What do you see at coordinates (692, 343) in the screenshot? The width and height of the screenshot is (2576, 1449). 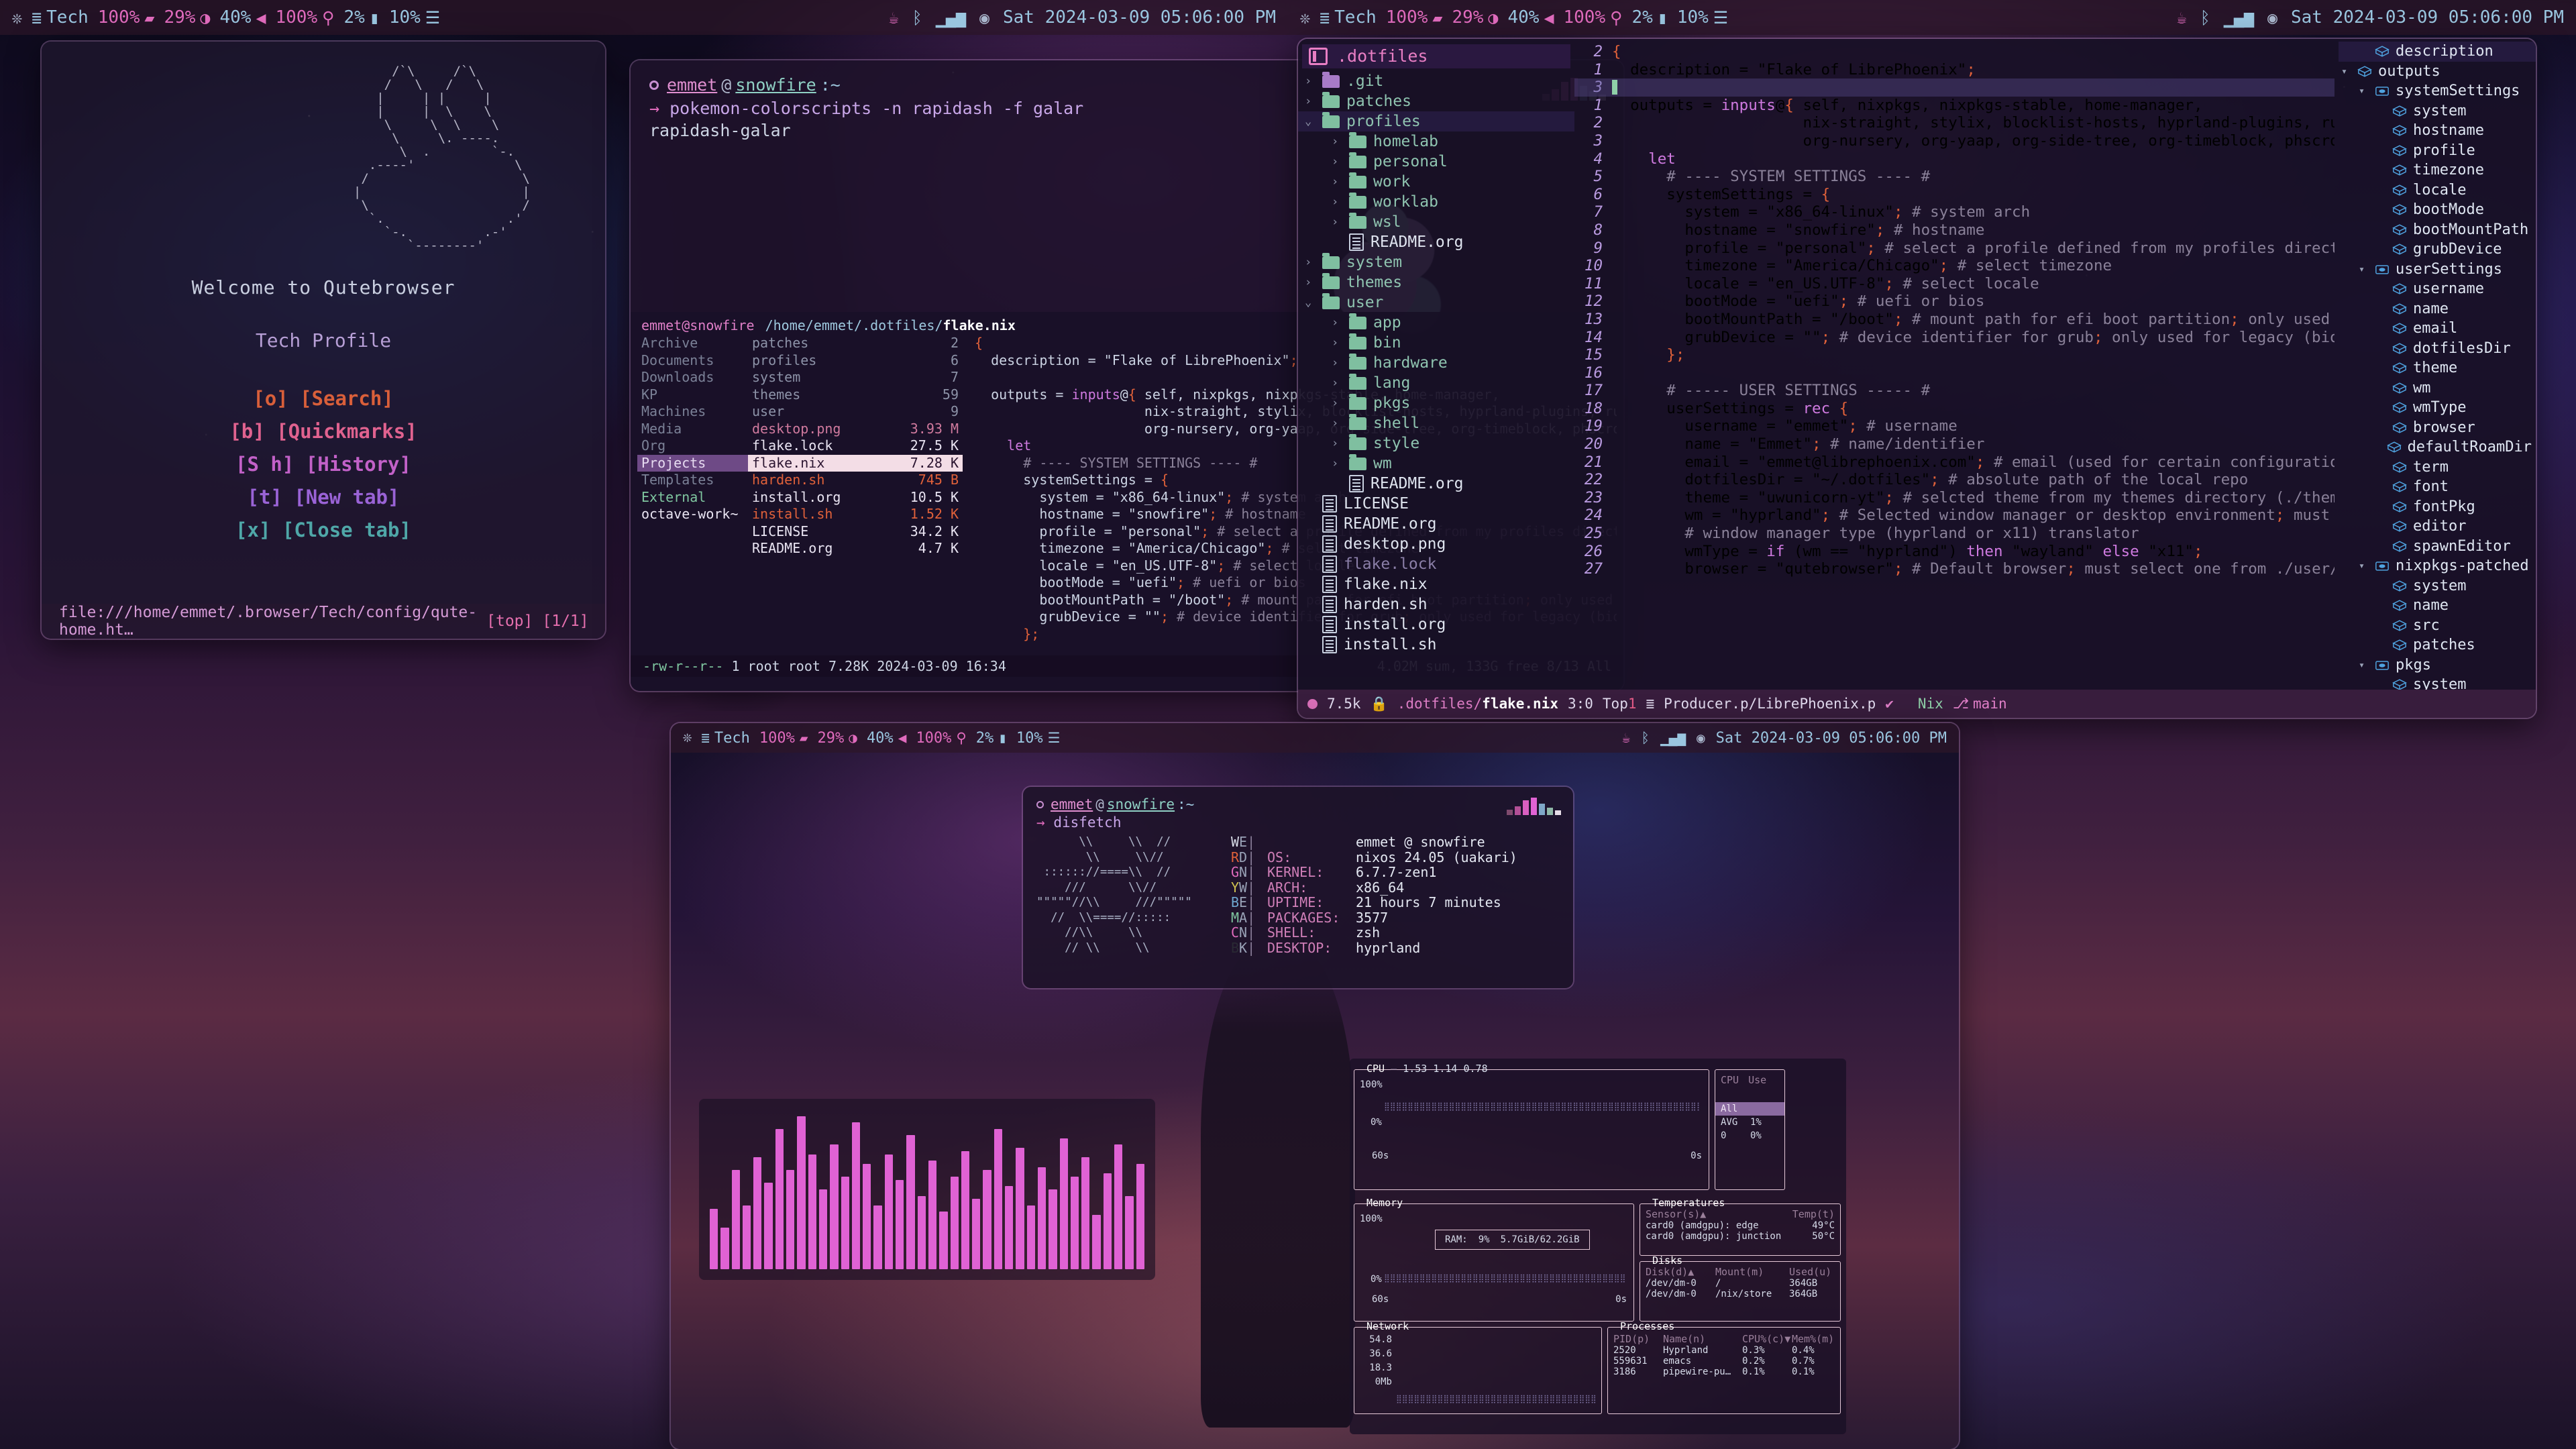 I see `ranger-parent-item: Archive` at bounding box center [692, 343].